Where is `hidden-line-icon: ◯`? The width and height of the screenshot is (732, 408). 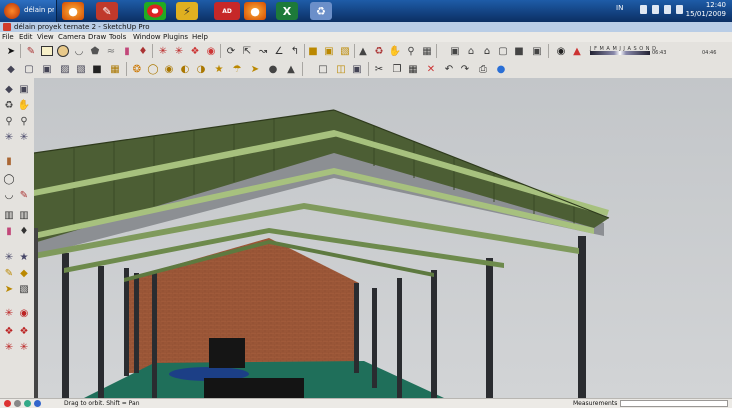
hidden-line-icon: ◯ is located at coordinates (153, 69).